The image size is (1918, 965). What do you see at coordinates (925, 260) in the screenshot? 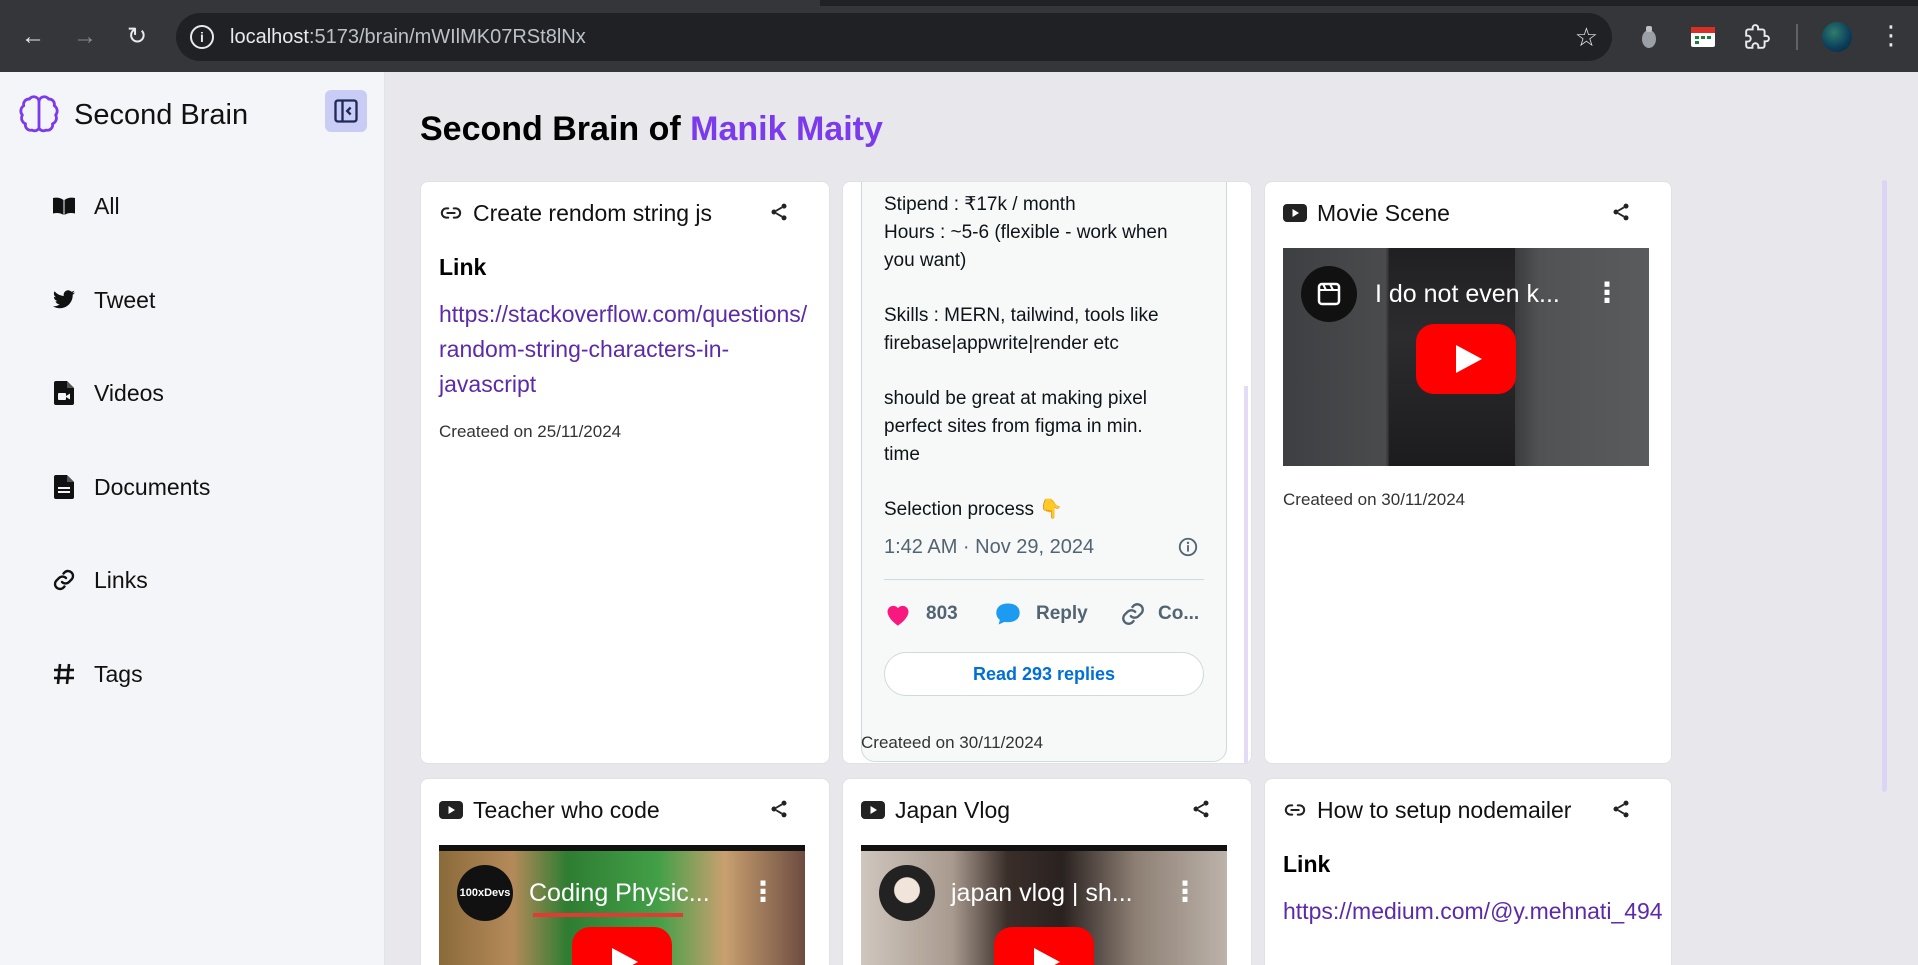
I see `tweet-text-line: you want)` at bounding box center [925, 260].